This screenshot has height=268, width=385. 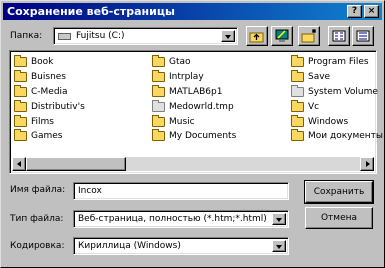 I want to click on list-item: Мои документы, so click(x=337, y=136).